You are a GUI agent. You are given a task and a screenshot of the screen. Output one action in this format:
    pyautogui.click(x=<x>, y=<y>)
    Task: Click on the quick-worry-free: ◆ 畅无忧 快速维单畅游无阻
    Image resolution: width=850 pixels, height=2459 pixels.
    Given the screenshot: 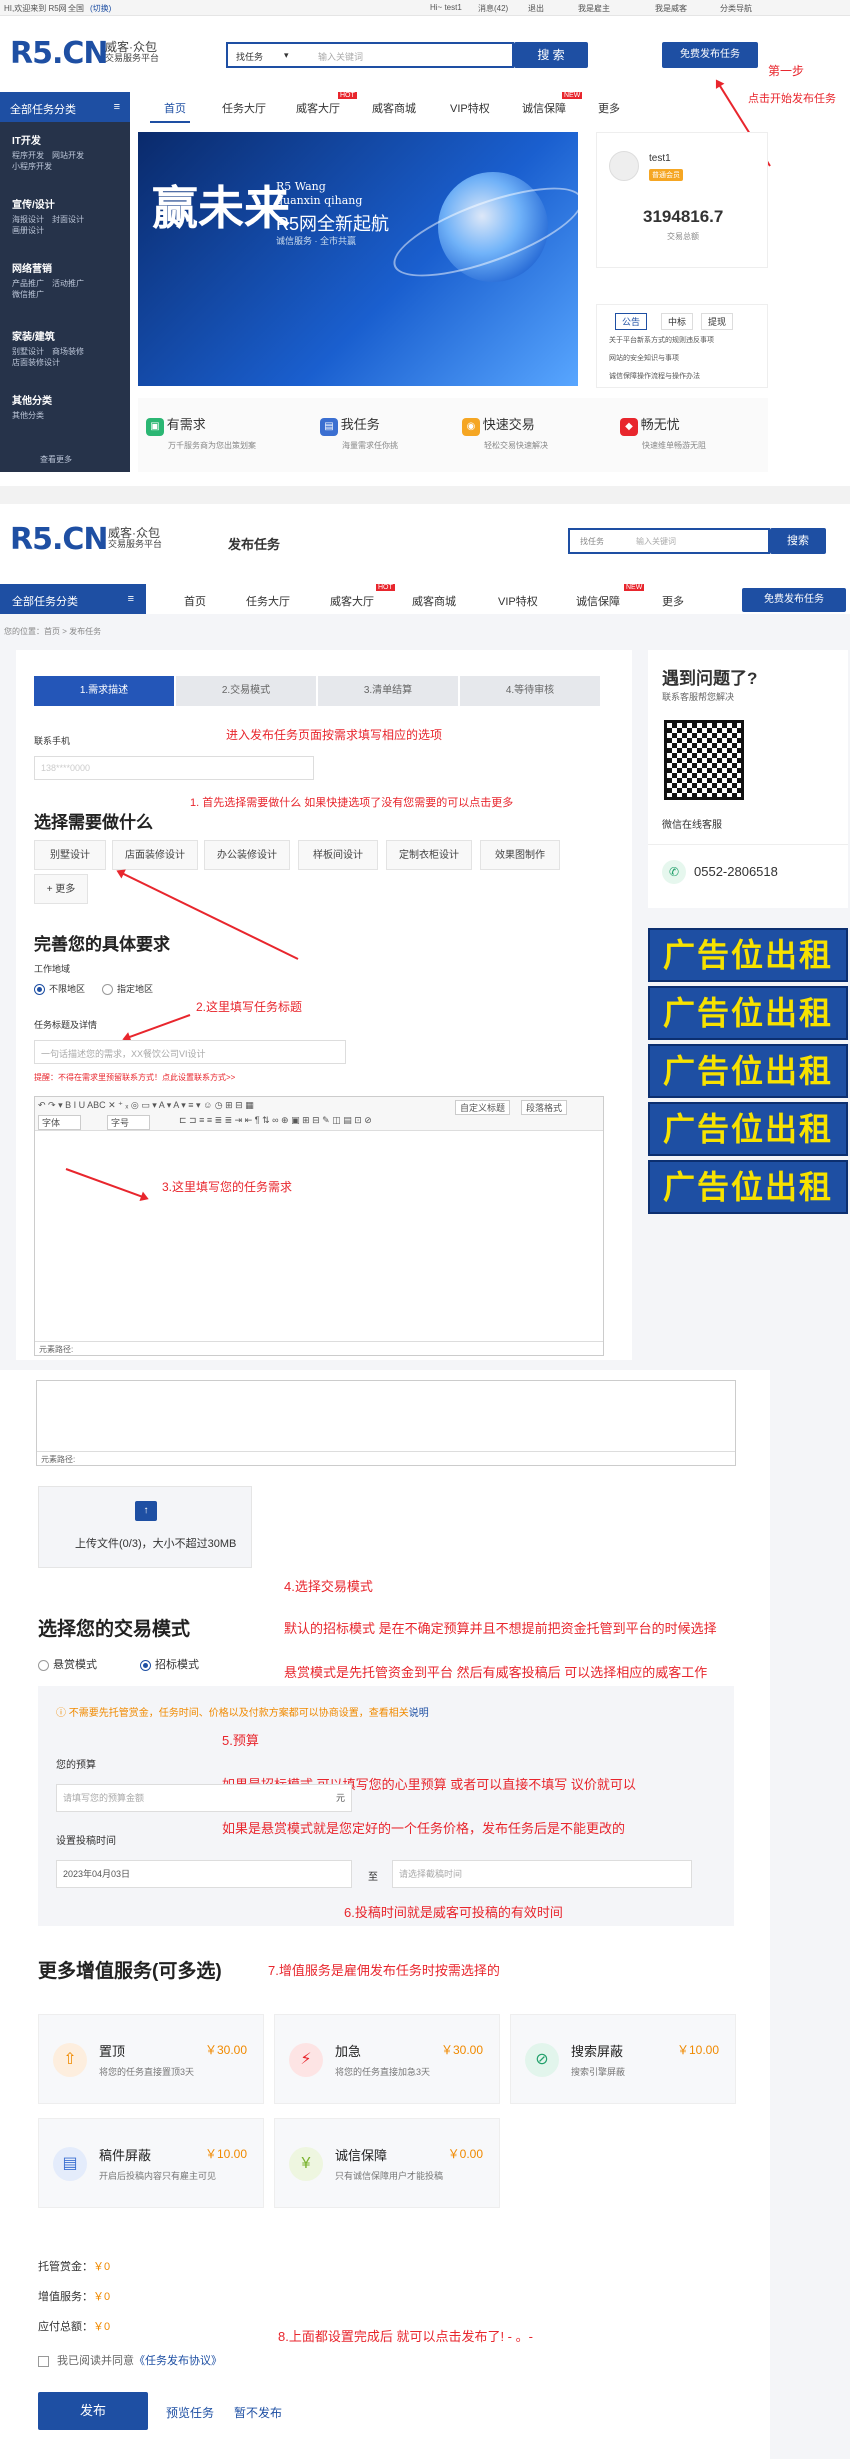 What is the action you would take?
    pyautogui.click(x=663, y=432)
    